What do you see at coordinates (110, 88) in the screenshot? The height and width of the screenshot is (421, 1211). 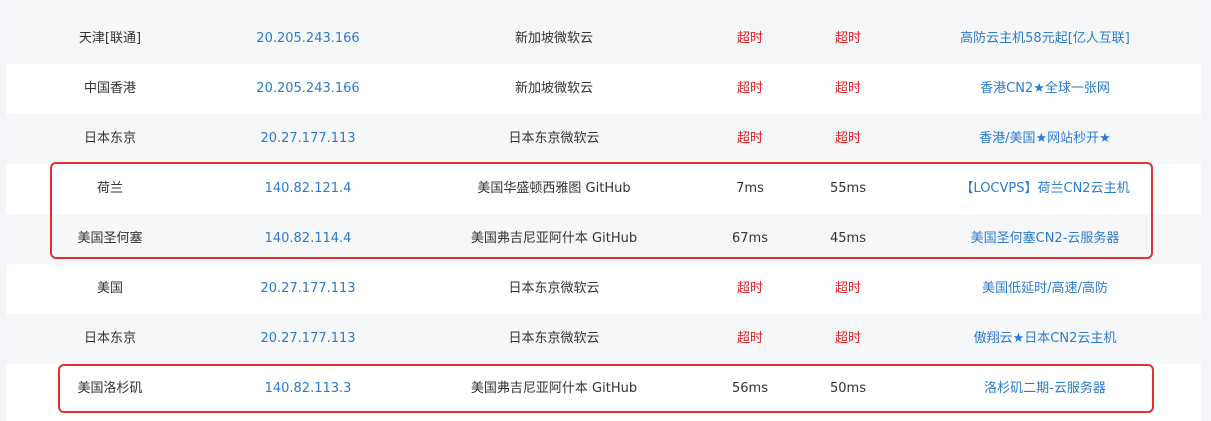 I see `location-cell: 中国香港` at bounding box center [110, 88].